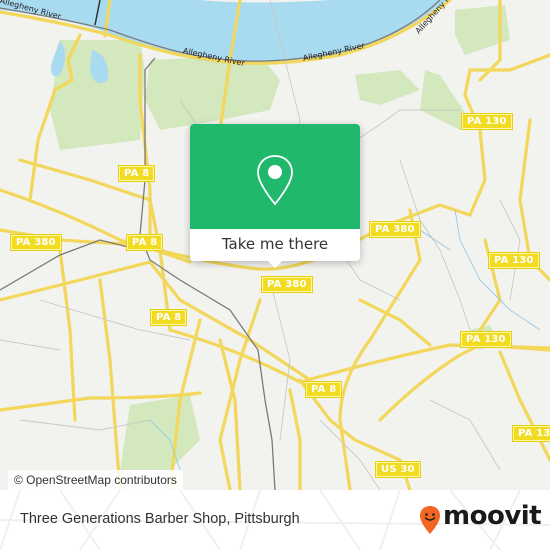 The width and height of the screenshot is (550, 550). I want to click on brand-name: moovit, so click(492, 516).